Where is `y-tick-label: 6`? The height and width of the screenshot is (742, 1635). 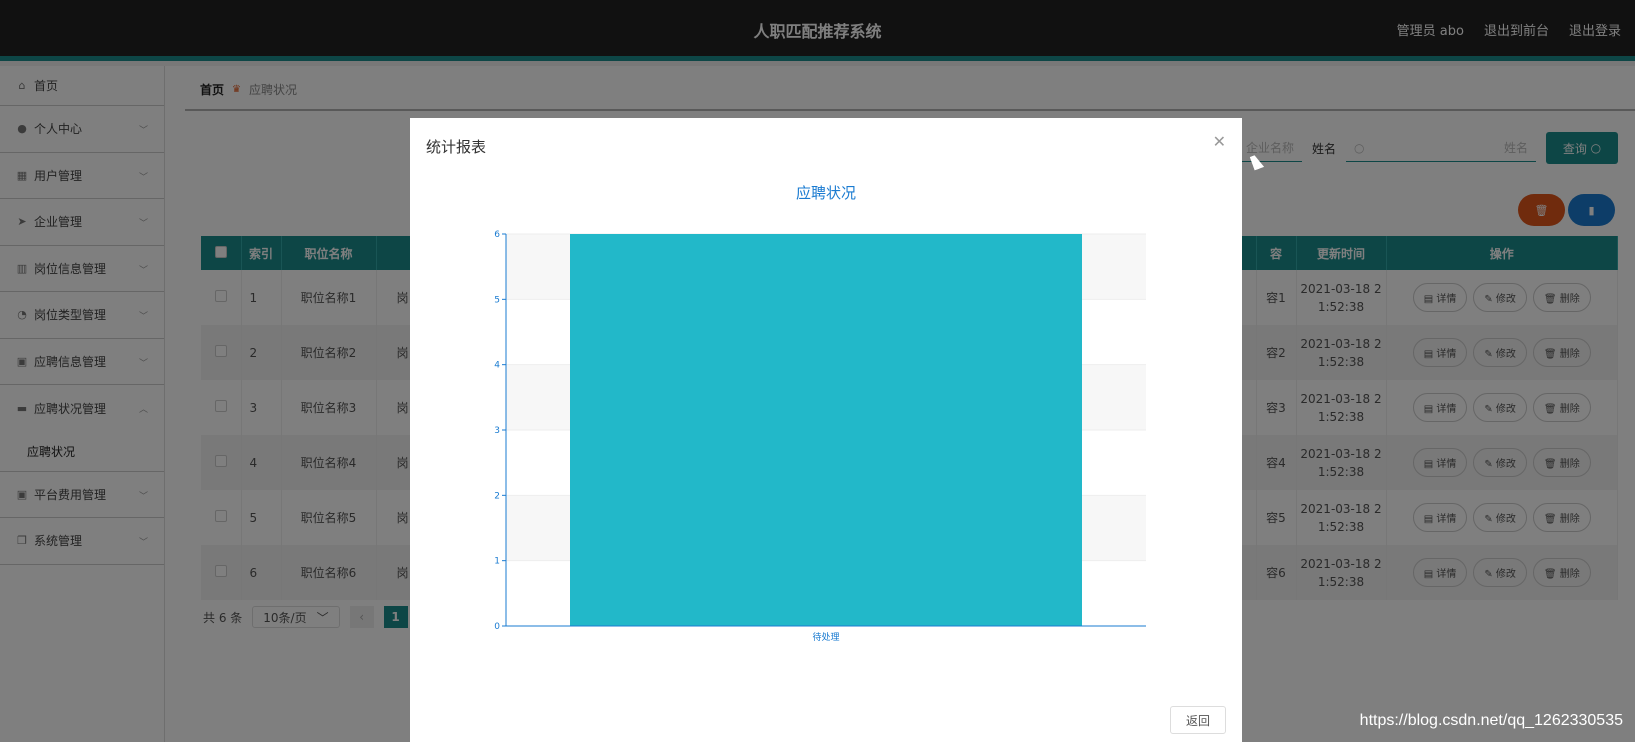 y-tick-label: 6 is located at coordinates (497, 235).